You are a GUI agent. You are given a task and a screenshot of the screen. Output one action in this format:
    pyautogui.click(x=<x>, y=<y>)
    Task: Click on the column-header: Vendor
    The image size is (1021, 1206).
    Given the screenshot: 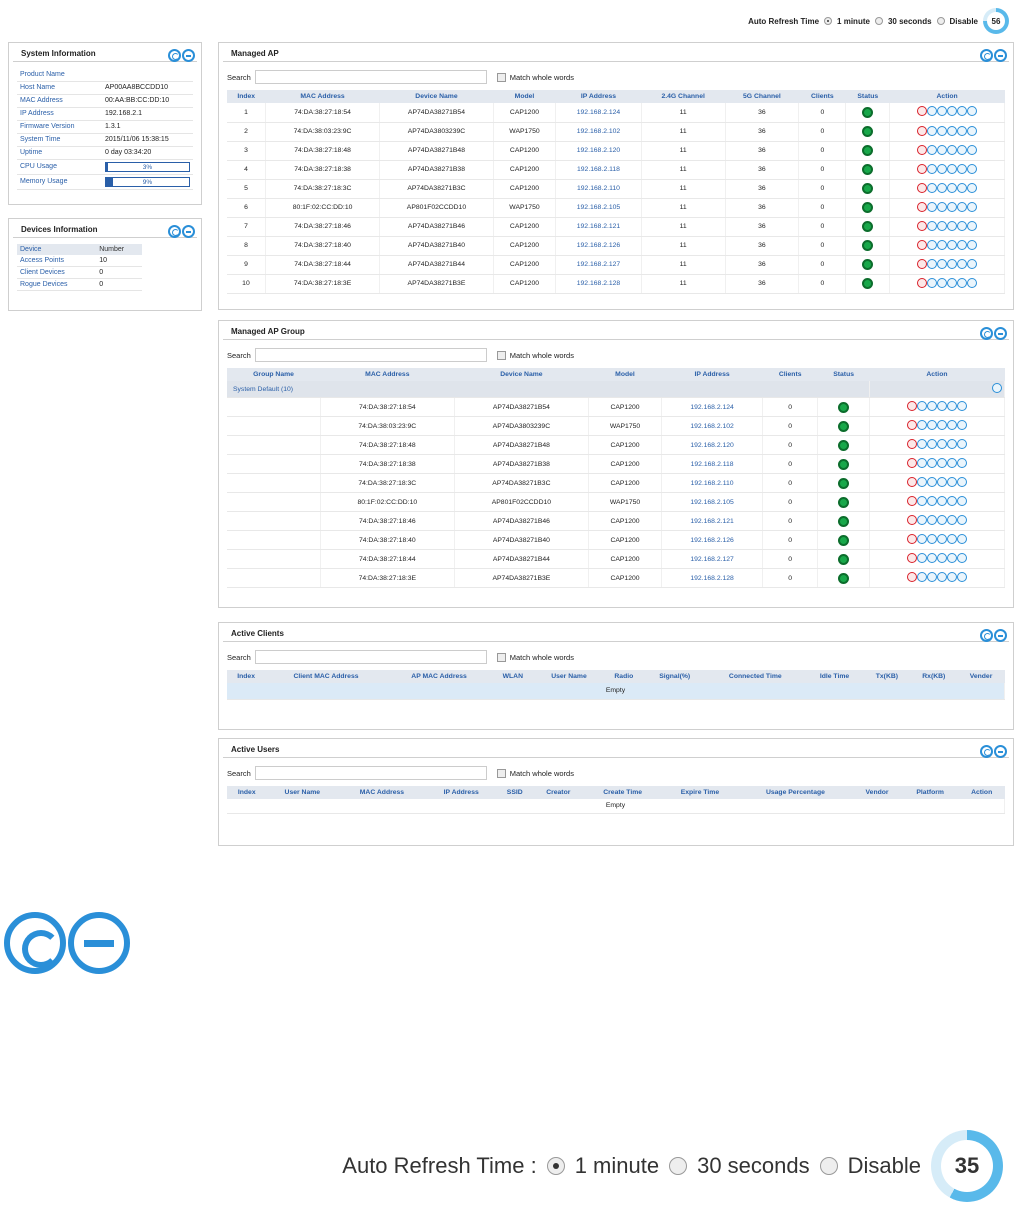 What is the action you would take?
    pyautogui.click(x=877, y=792)
    